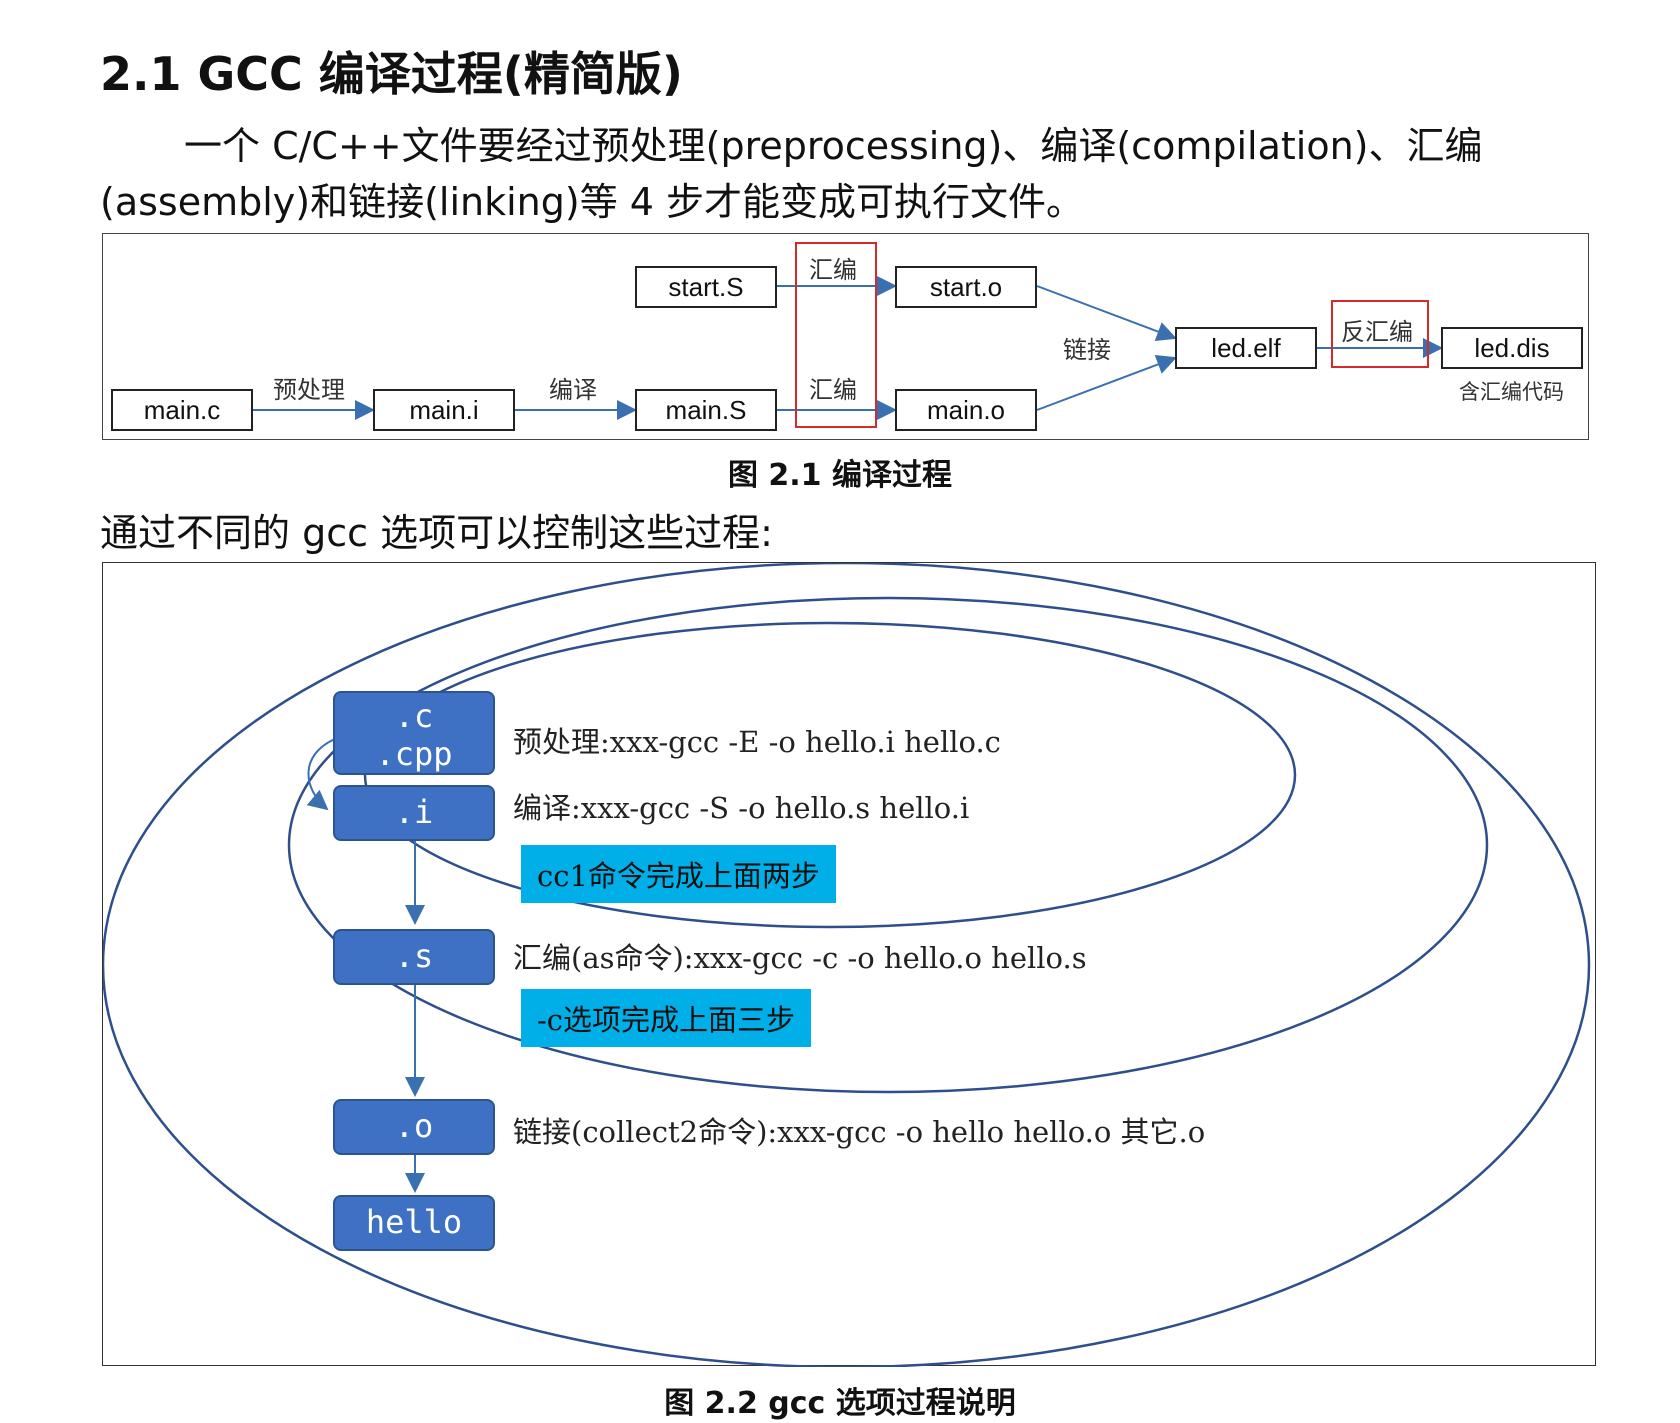 Image resolution: width=1680 pixels, height=1423 pixels. I want to click on dis-note-label: 含汇编代码, so click(1511, 392).